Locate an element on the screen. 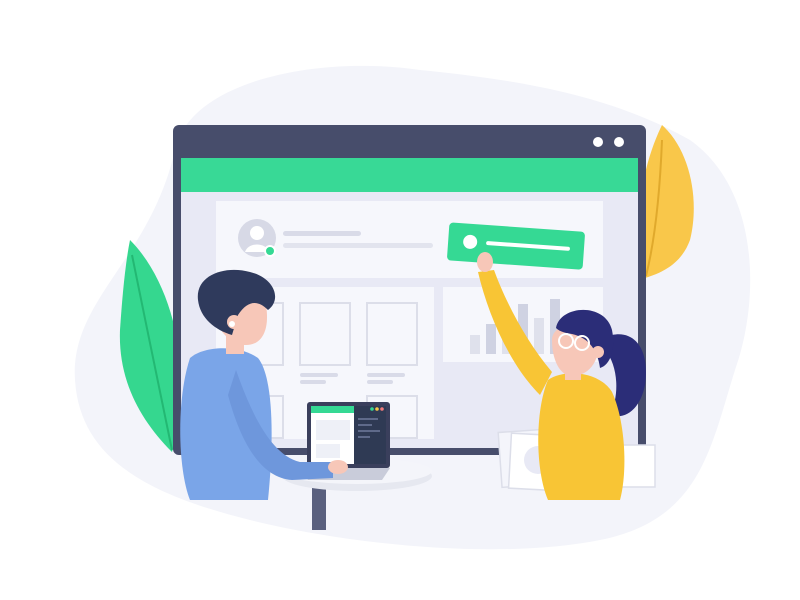 Image resolution: width=800 pixels, height=600 pixels. window-header-bar is located at coordinates (409, 175).